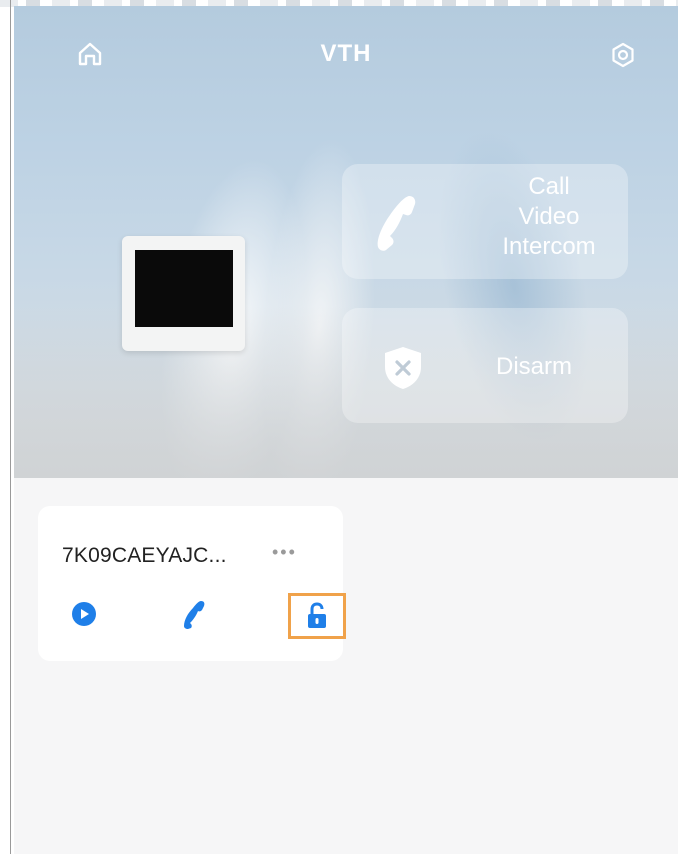  Describe the element at coordinates (346, 53) in the screenshot. I see `page-title: VTH` at that location.